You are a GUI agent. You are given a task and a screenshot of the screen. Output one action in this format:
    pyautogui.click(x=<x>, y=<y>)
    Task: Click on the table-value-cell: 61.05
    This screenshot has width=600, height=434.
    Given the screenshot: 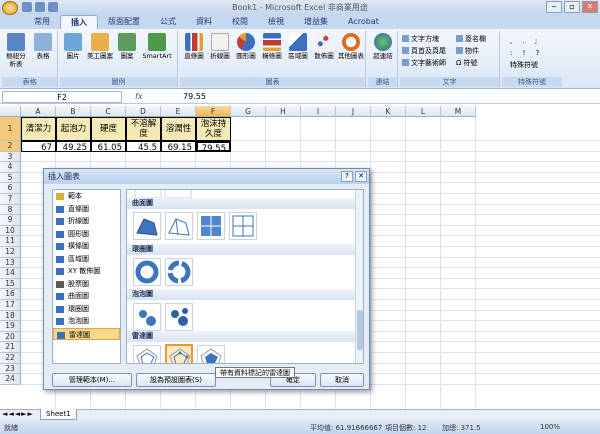 What is the action you would take?
    pyautogui.click(x=108, y=146)
    